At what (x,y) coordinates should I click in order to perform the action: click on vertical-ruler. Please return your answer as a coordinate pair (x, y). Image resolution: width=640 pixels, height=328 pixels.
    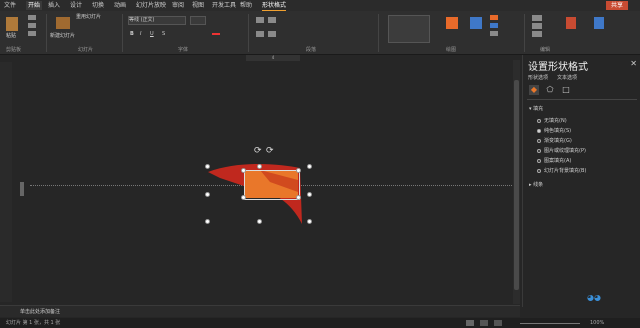
    Looking at the image, I should click on (6, 182).